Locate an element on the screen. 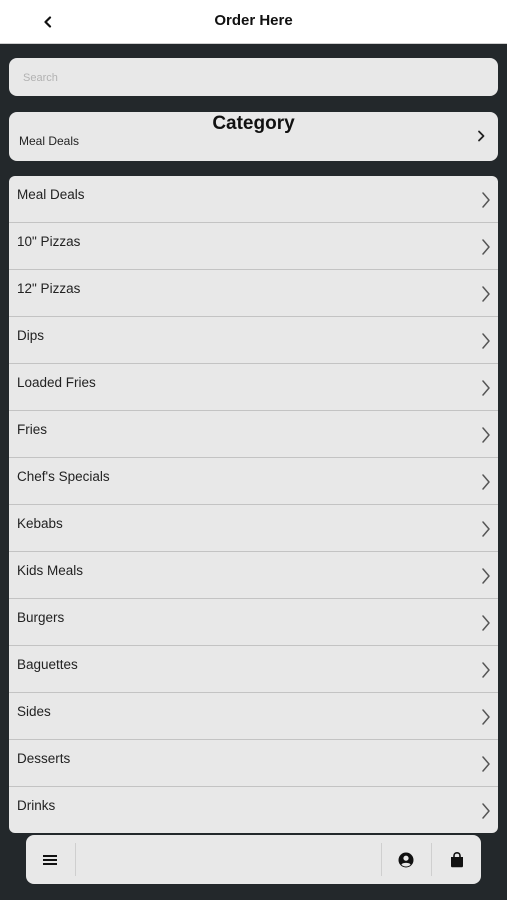  list-item: Kebabs is located at coordinates (253, 528).